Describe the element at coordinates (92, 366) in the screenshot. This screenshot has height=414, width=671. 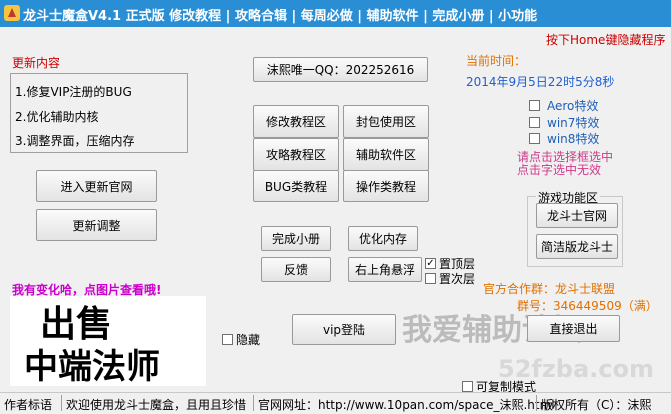
I see `ad-line-2: 中端法师` at that location.